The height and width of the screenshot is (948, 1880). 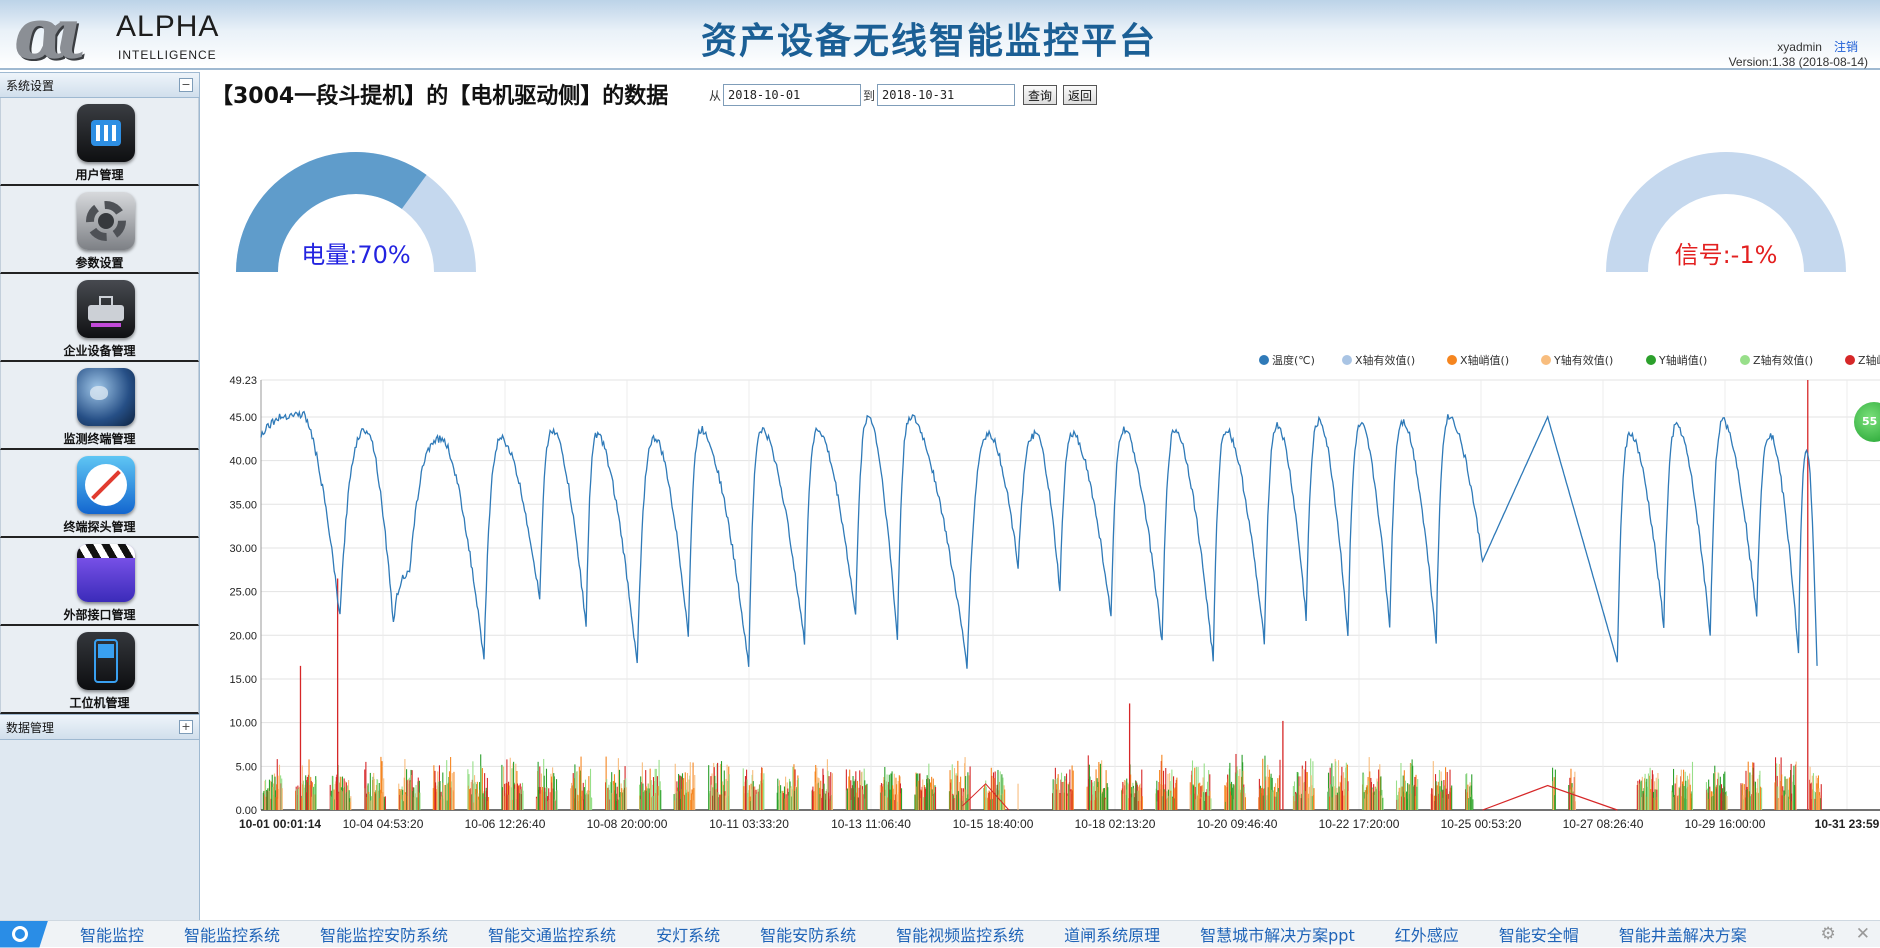 What do you see at coordinates (186, 727) in the screenshot?
I see `expand-icon: +` at bounding box center [186, 727].